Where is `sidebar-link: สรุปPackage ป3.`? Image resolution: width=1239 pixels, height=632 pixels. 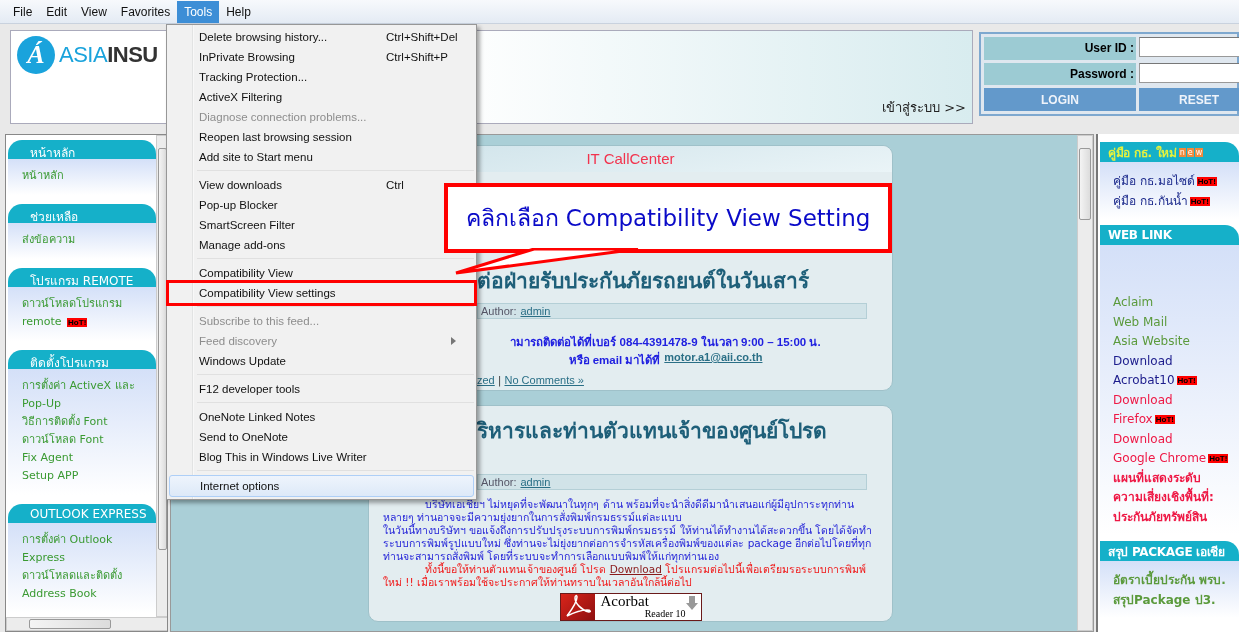
sidebar-link: สรุปPackage ป3. is located at coordinates (1164, 600).